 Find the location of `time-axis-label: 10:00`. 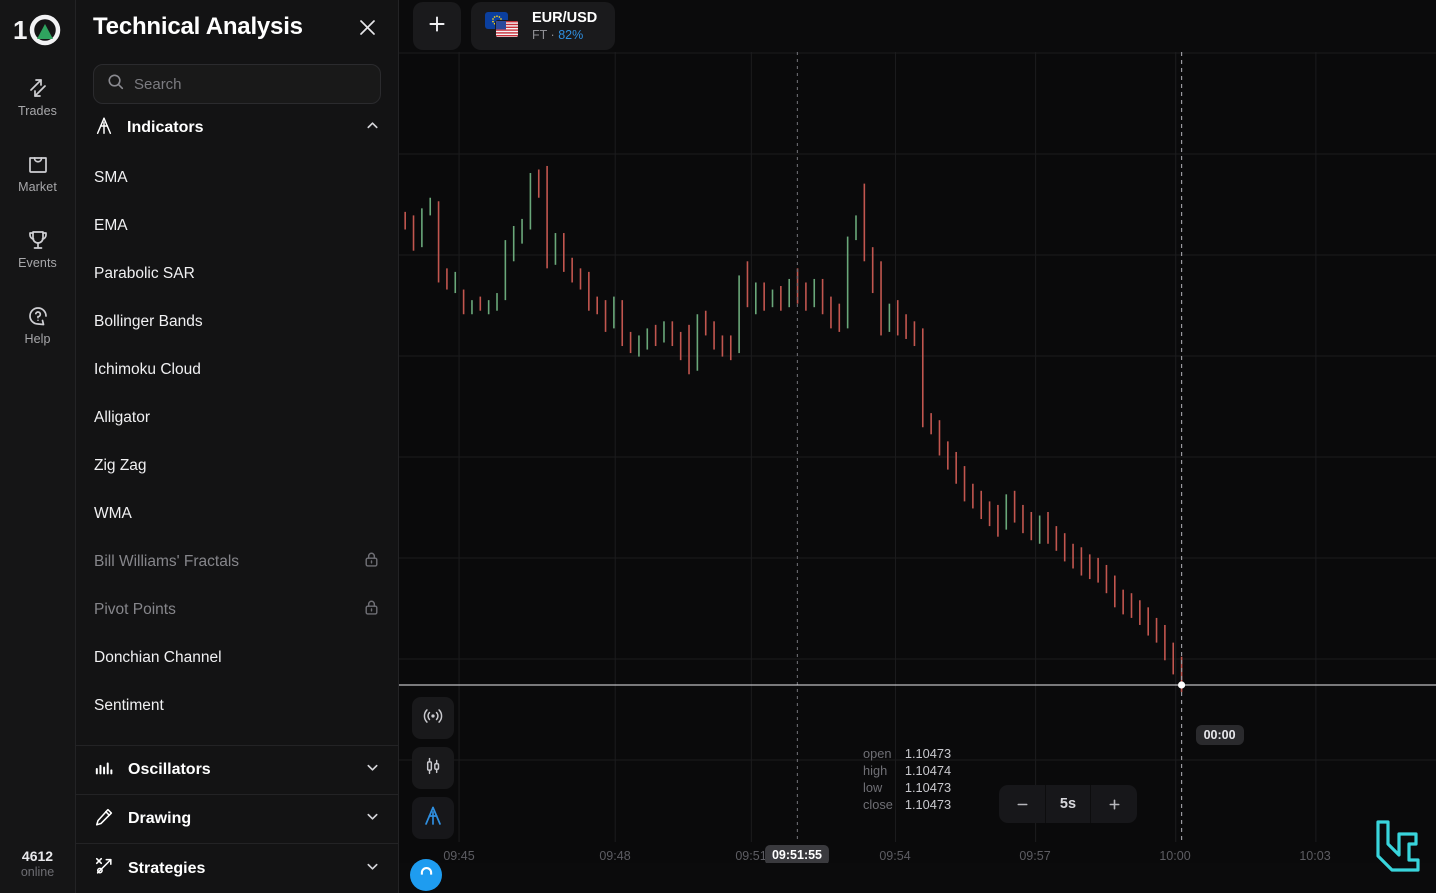

time-axis-label: 10:00 is located at coordinates (1175, 856).